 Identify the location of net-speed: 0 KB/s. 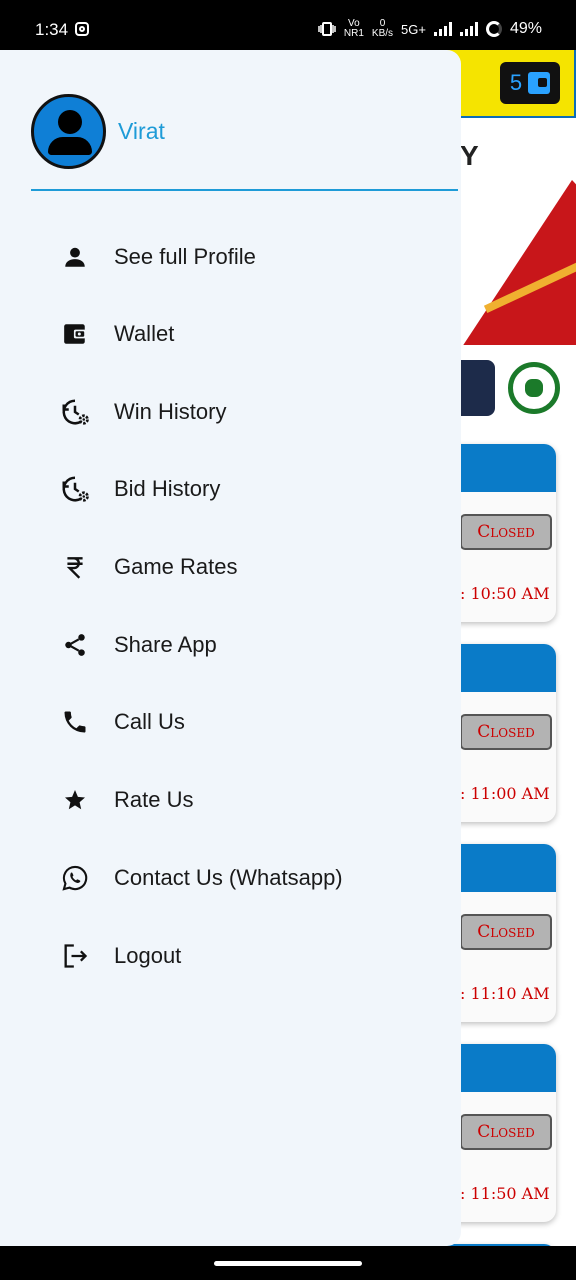
(382, 29).